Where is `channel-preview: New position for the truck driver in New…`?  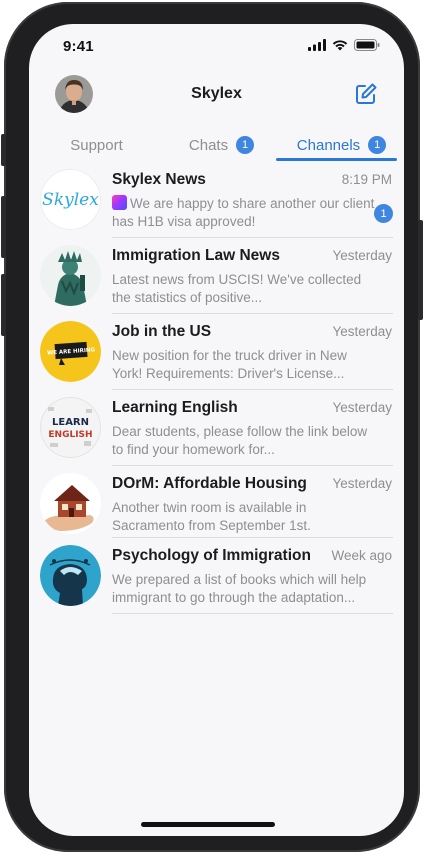
channel-preview: New position for the truck driver in New… is located at coordinates (229, 364).